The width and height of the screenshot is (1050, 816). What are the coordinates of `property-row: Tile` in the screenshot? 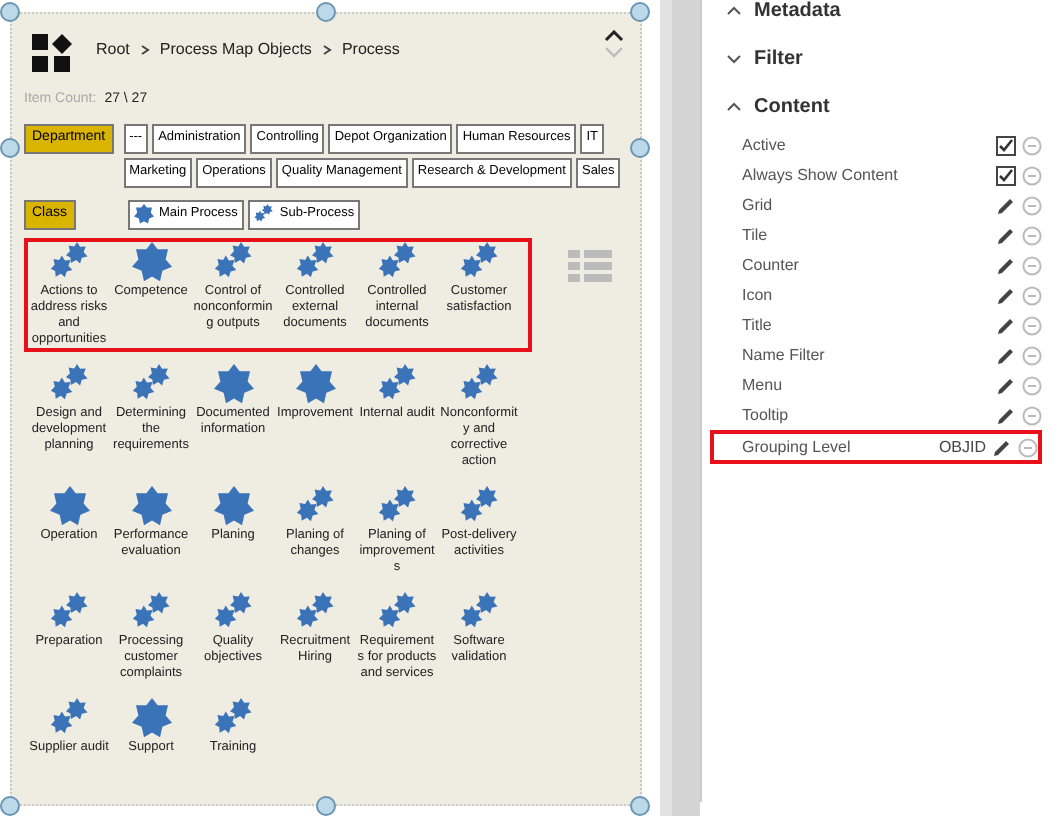 It's located at (884, 235).